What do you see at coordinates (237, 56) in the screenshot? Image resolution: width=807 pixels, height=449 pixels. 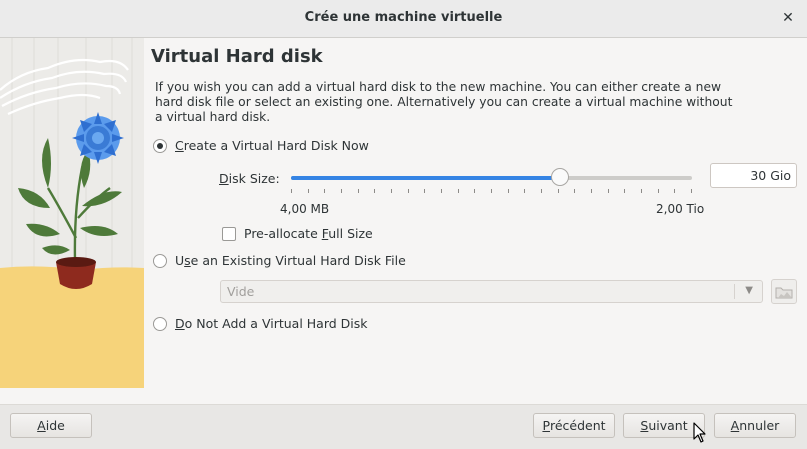 I see `page-heading: Virtual Hard disk` at bounding box center [237, 56].